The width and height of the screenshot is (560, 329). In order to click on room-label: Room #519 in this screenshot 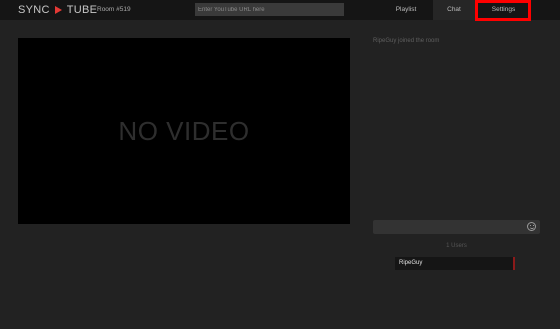, I will do `click(114, 9)`.